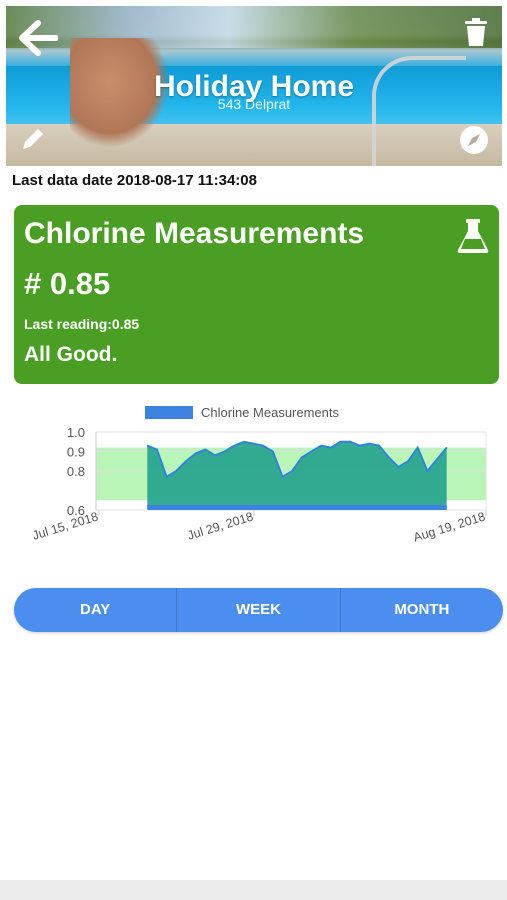 This screenshot has width=507, height=900. I want to click on delete-button, so click(476, 34).